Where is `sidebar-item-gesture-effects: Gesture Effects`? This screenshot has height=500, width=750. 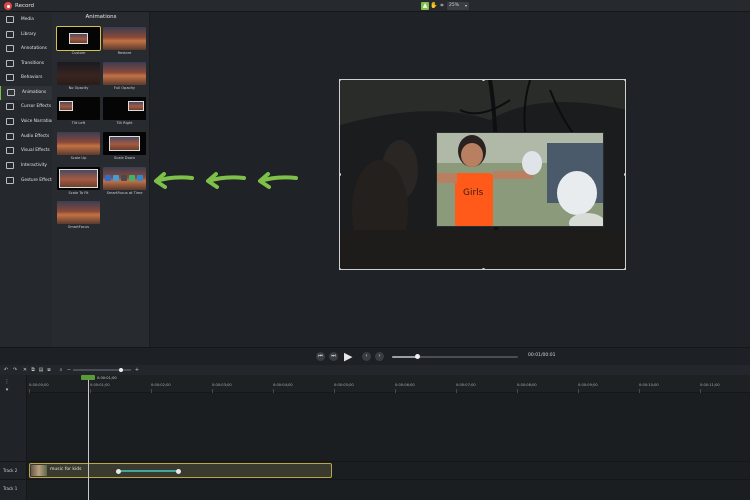
sidebar-item-gesture-effects: Gesture Effects is located at coordinates (27, 181).